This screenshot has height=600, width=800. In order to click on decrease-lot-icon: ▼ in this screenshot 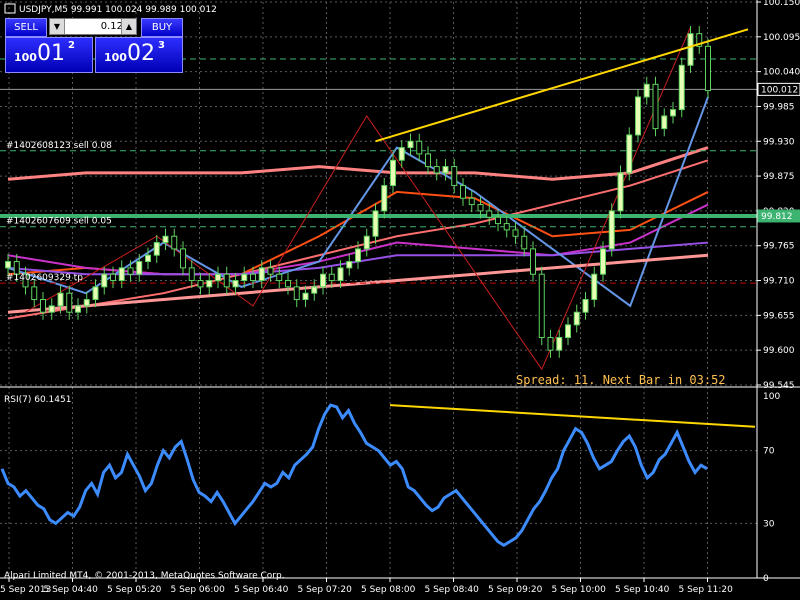, I will do `click(57, 26)`.